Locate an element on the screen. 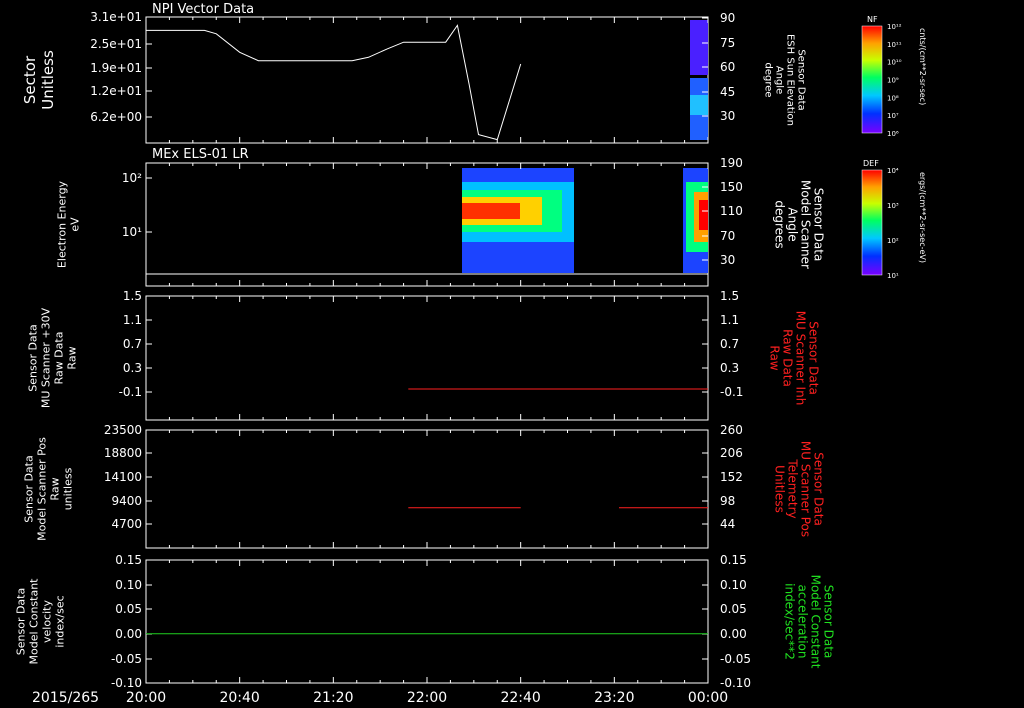 The height and width of the screenshot is (708, 1024). colorbar-tick-label: 10¹² is located at coordinates (894, 27).